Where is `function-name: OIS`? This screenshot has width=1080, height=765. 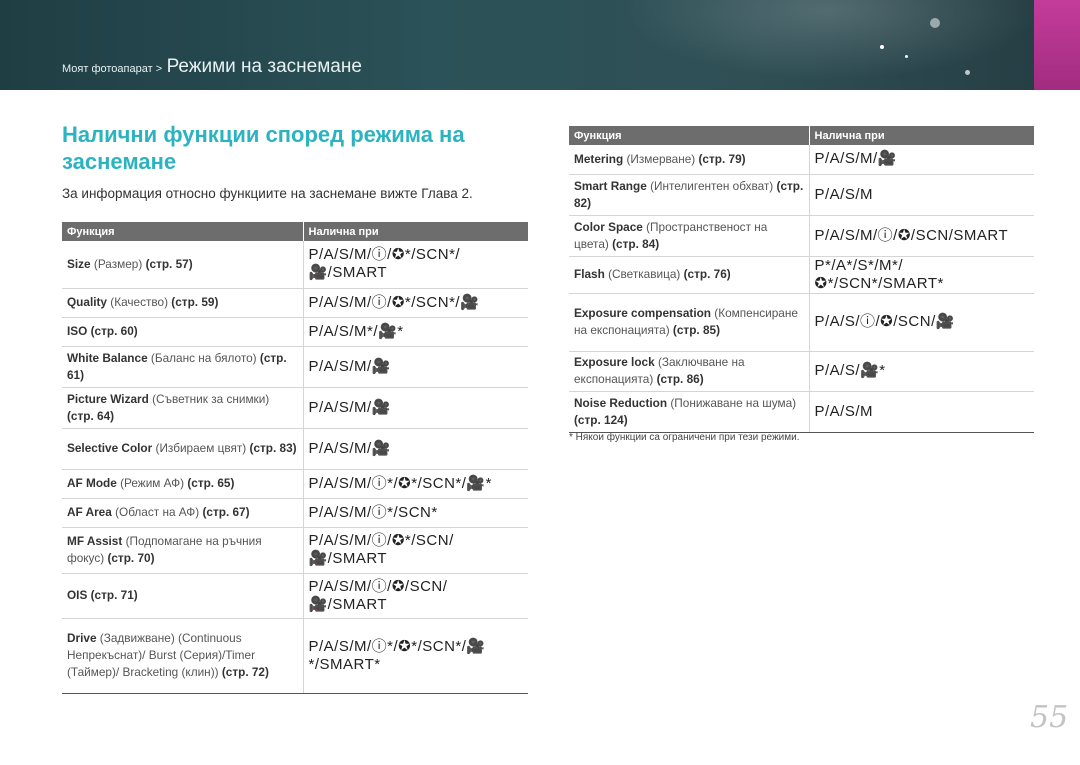
function-name: OIS is located at coordinates (77, 595).